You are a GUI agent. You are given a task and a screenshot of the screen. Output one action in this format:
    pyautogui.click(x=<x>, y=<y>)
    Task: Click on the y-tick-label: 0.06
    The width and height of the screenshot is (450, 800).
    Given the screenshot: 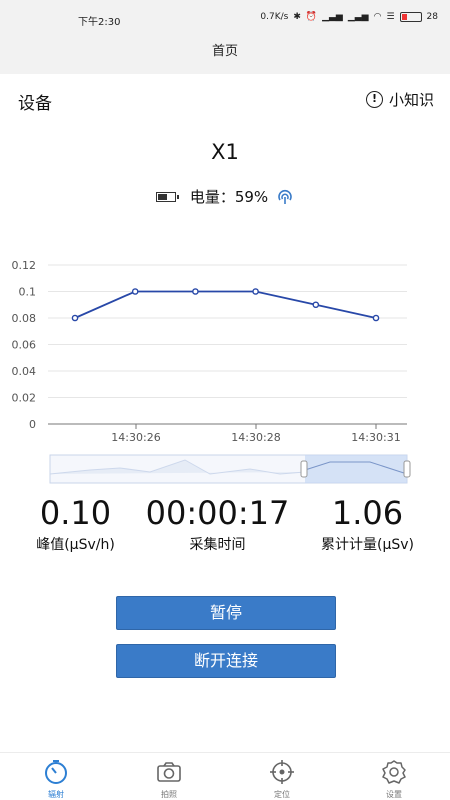 What is the action you would take?
    pyautogui.click(x=24, y=345)
    